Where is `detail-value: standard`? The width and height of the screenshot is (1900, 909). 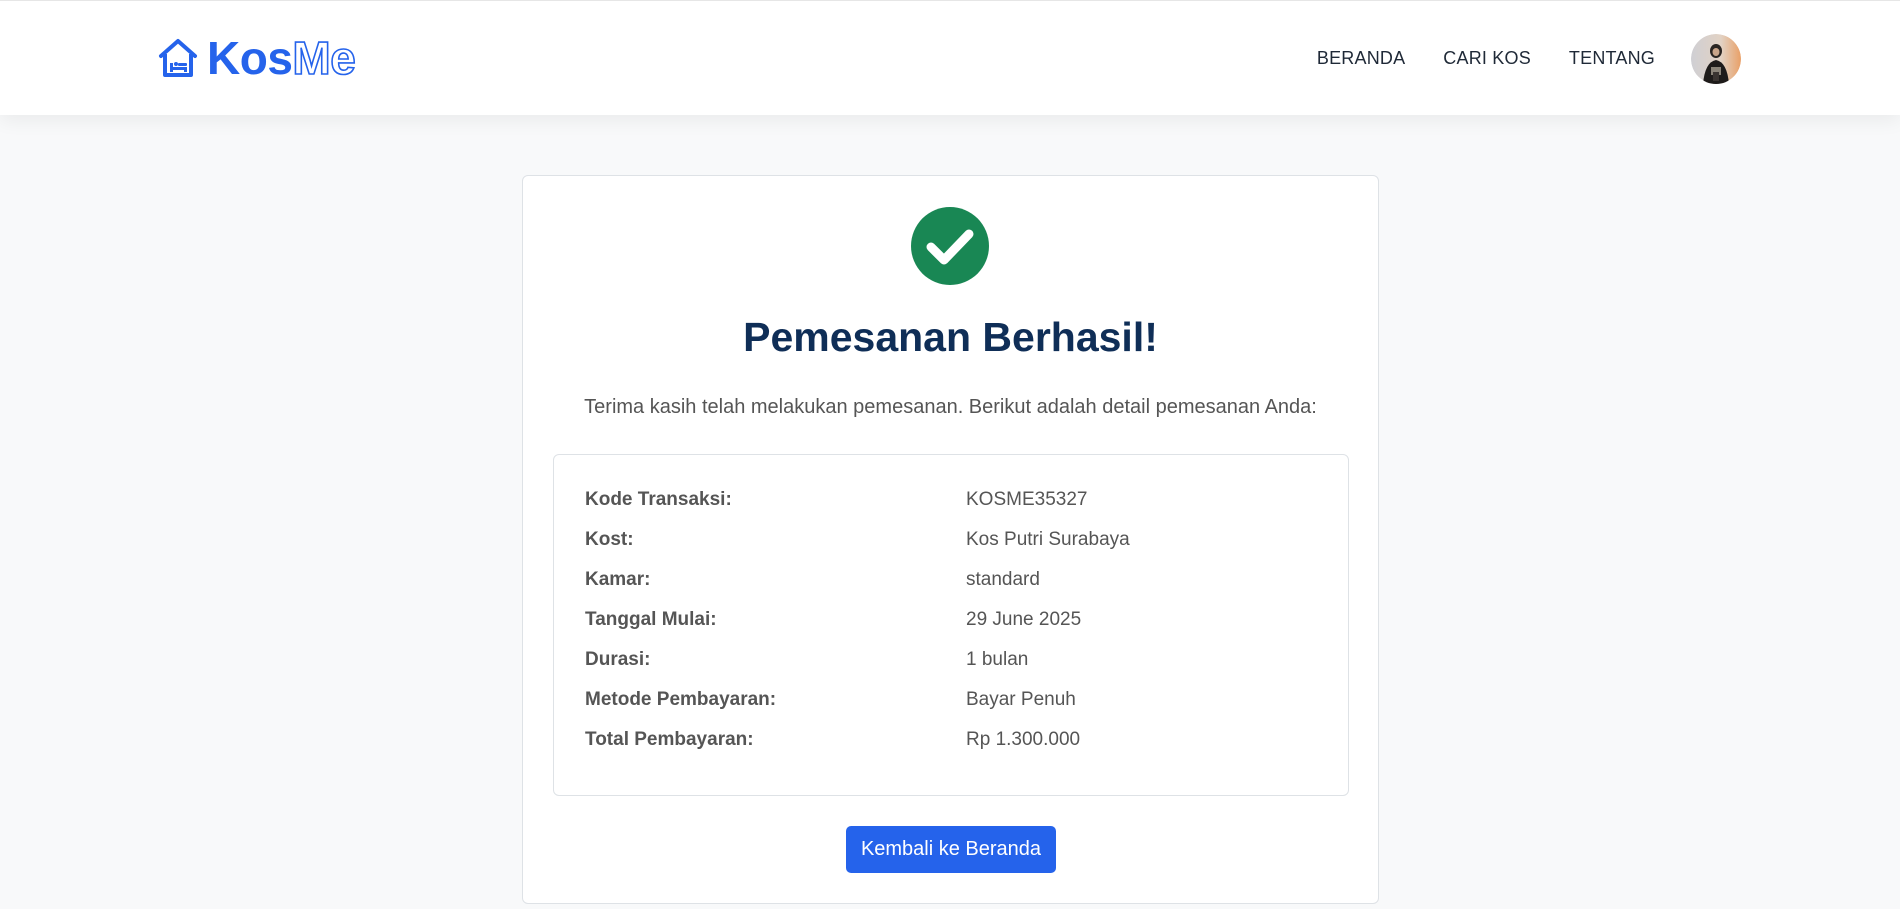
detail-value: standard is located at coordinates (1003, 579).